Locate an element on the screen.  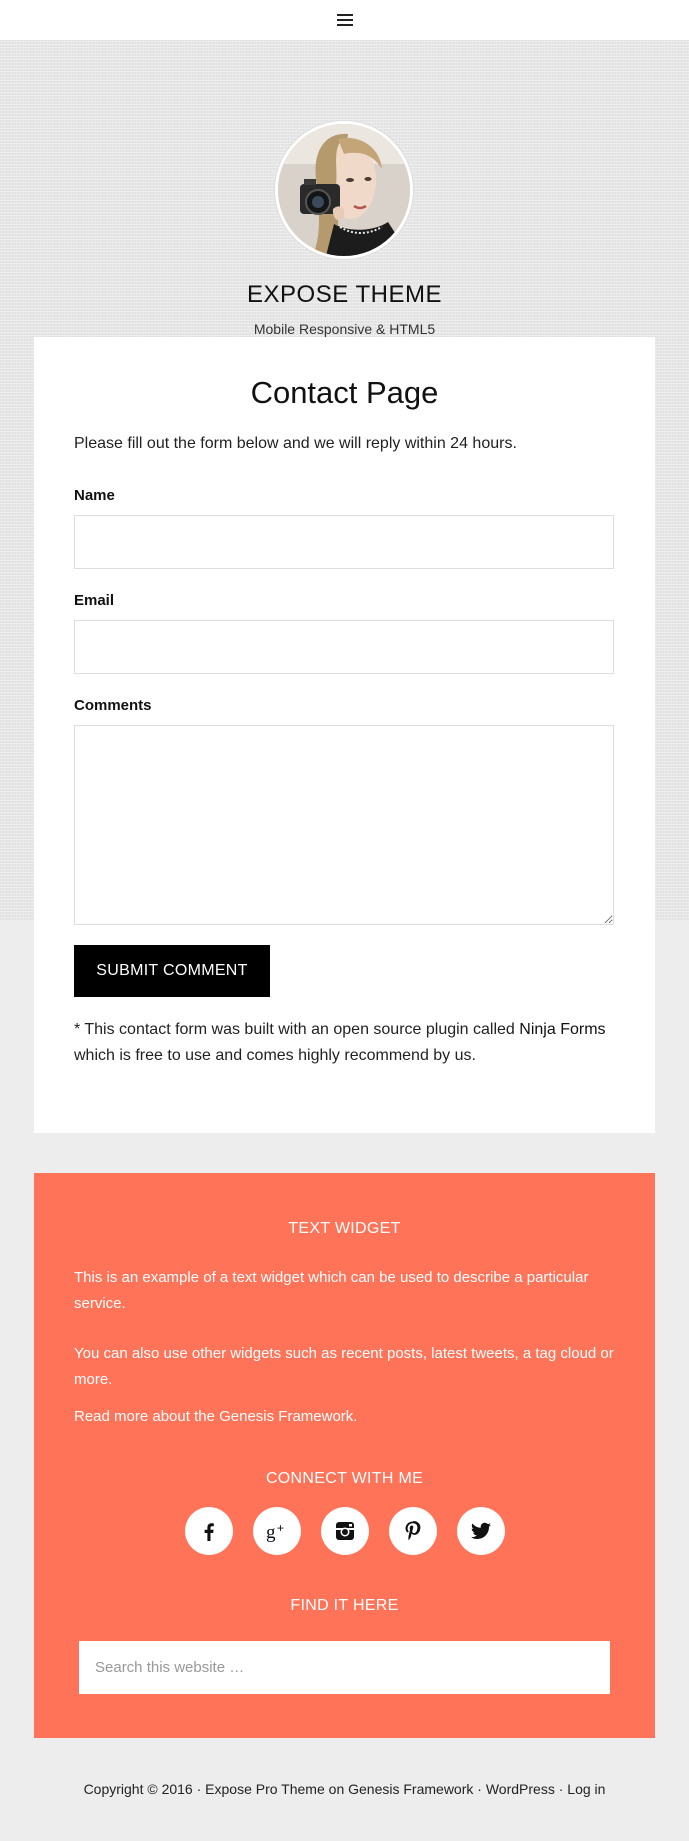
footer-on-text: on is located at coordinates (336, 1789).